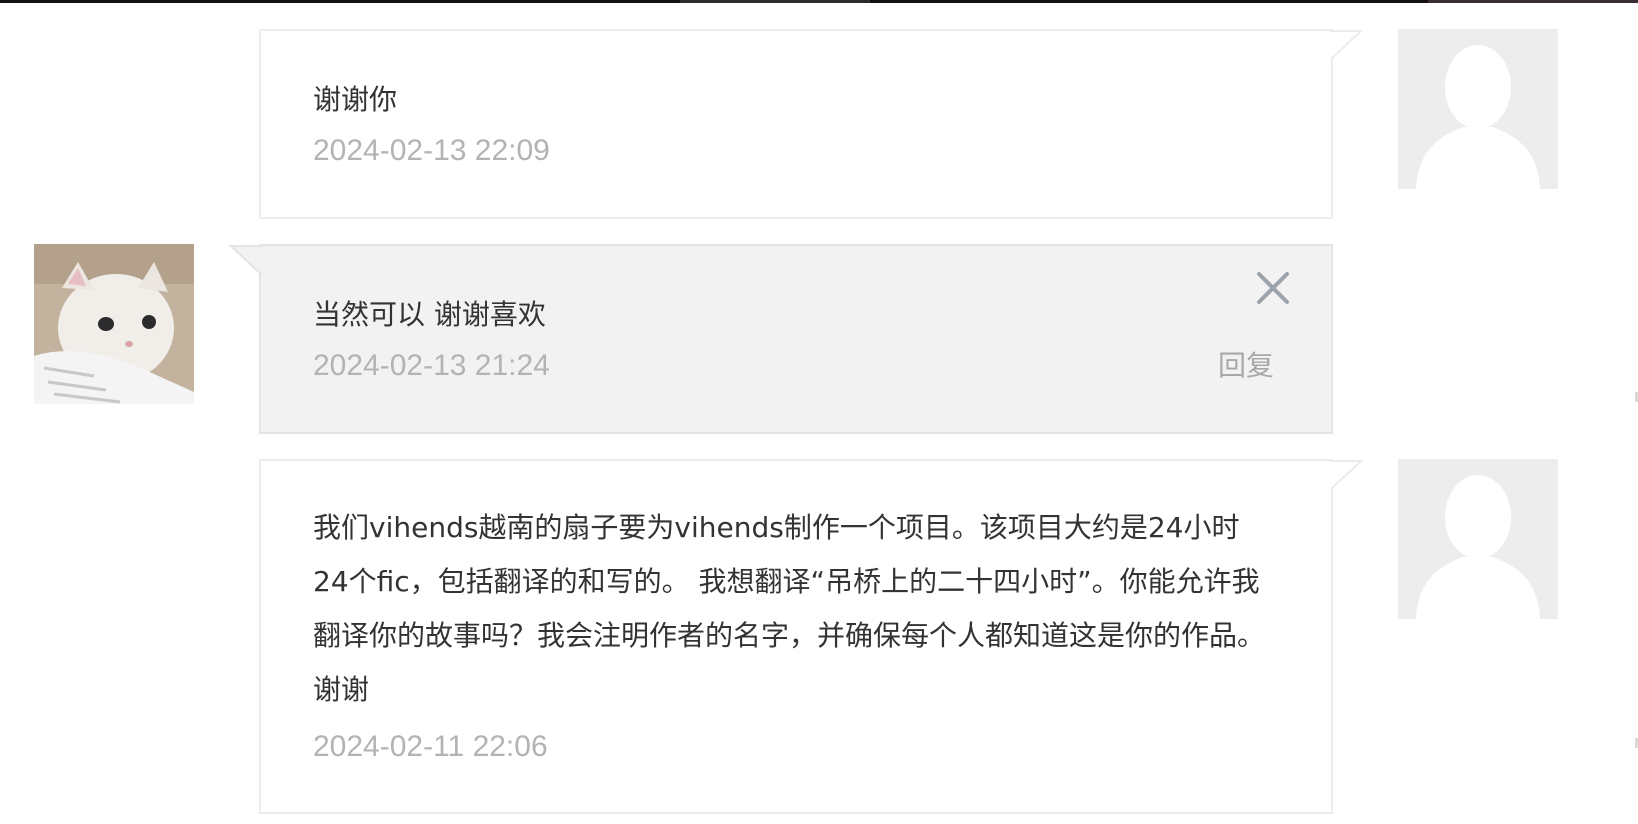  Describe the element at coordinates (1273, 288) in the screenshot. I see `close-icon` at that location.